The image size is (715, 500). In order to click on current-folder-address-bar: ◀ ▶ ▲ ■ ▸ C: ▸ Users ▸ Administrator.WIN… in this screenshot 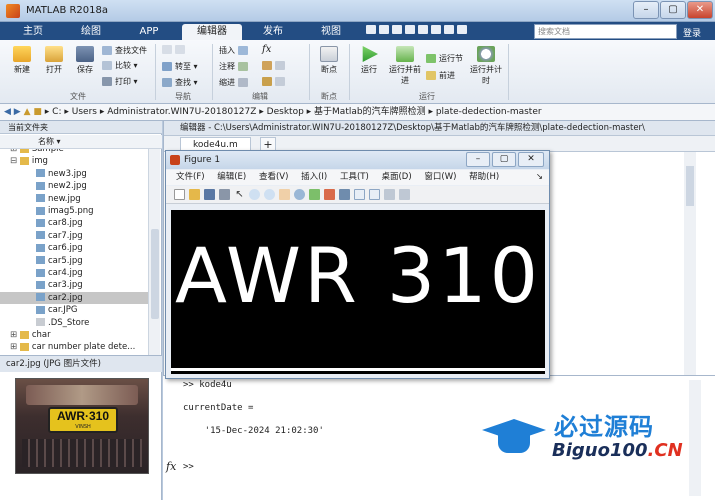, I will do `click(357, 112)`.